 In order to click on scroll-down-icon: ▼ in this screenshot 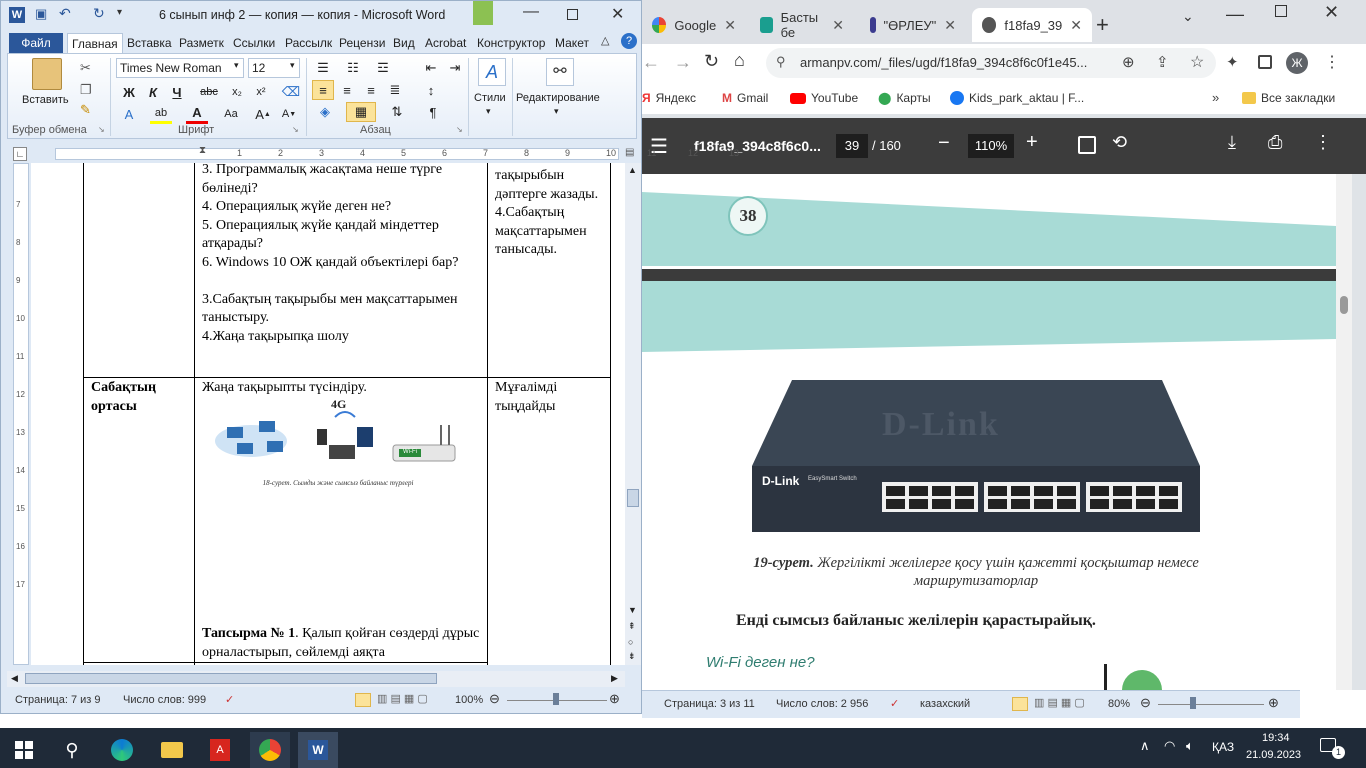, I will do `click(632, 610)`.